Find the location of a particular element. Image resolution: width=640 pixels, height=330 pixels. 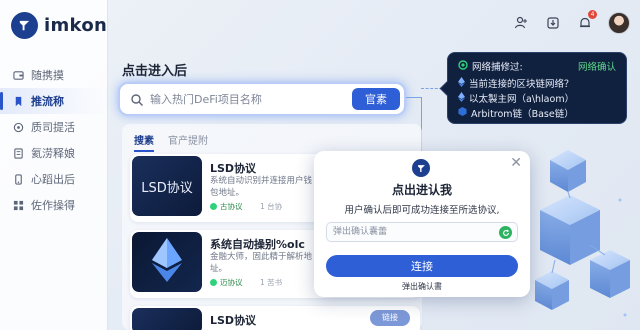

sidebar-item-recommend: 推流称 is located at coordinates (54, 101).